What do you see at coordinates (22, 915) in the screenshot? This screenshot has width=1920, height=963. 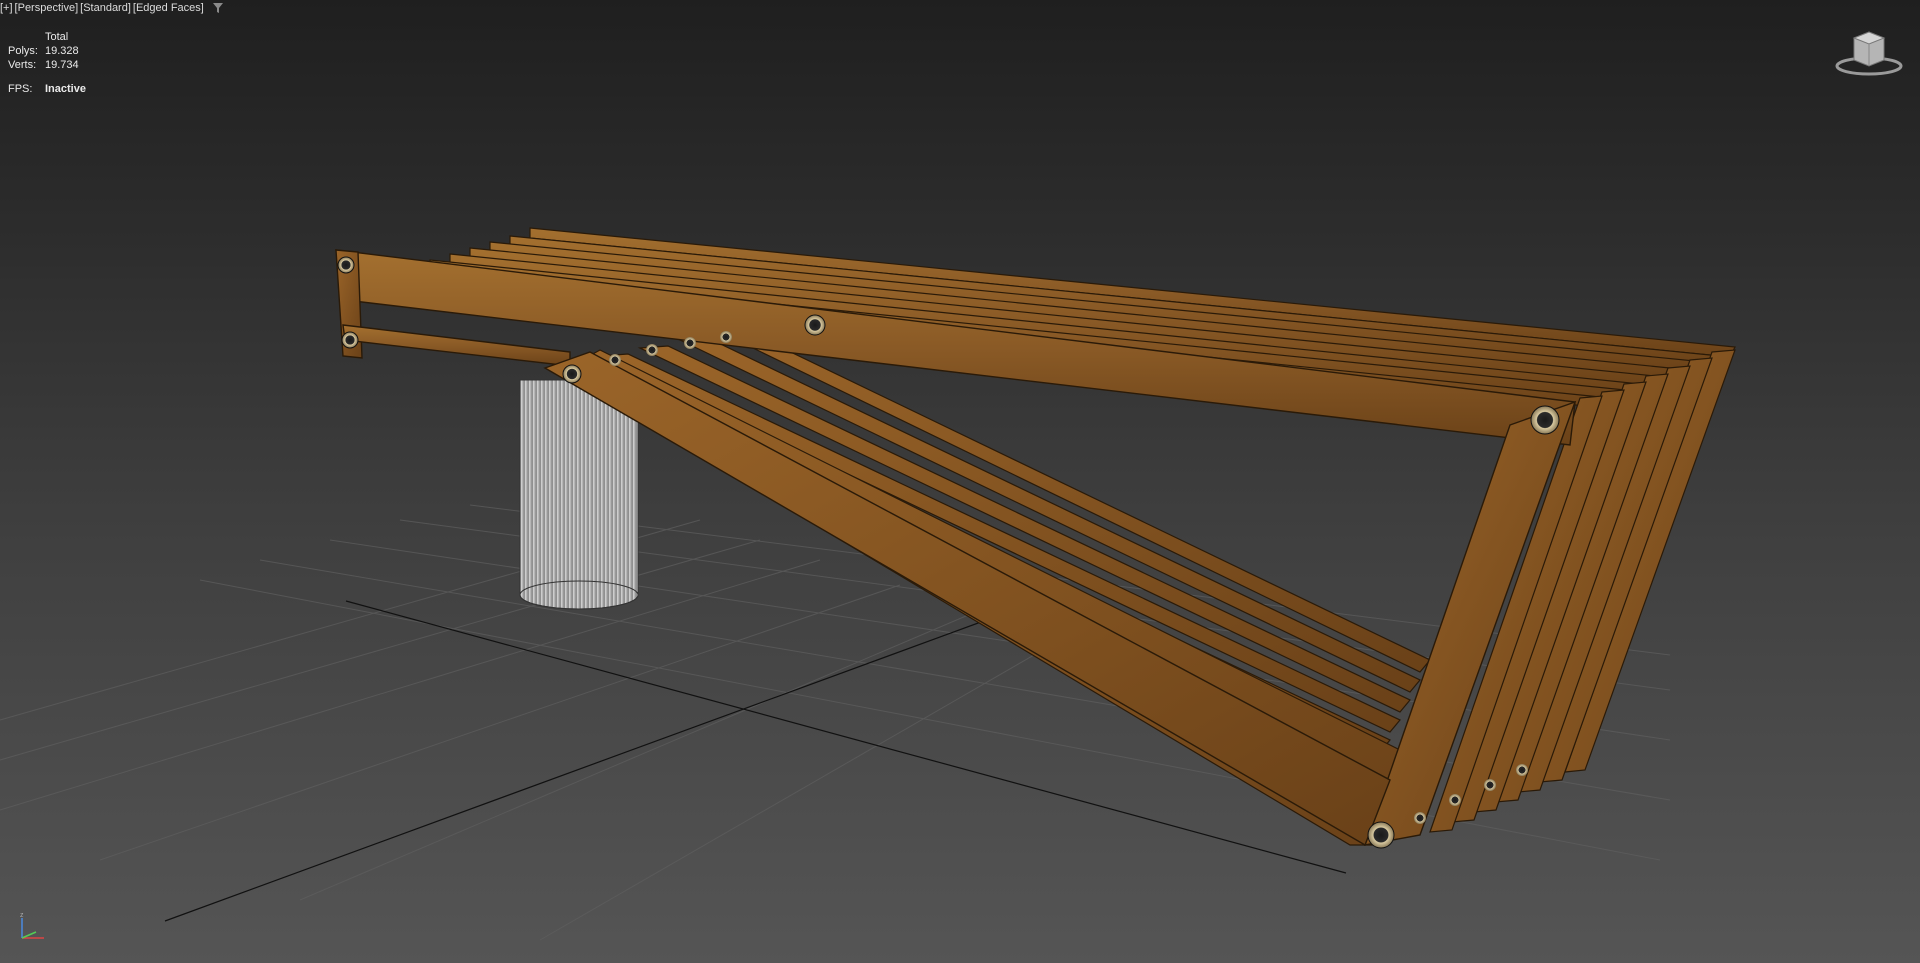 I see `svg-text: z` at bounding box center [22, 915].